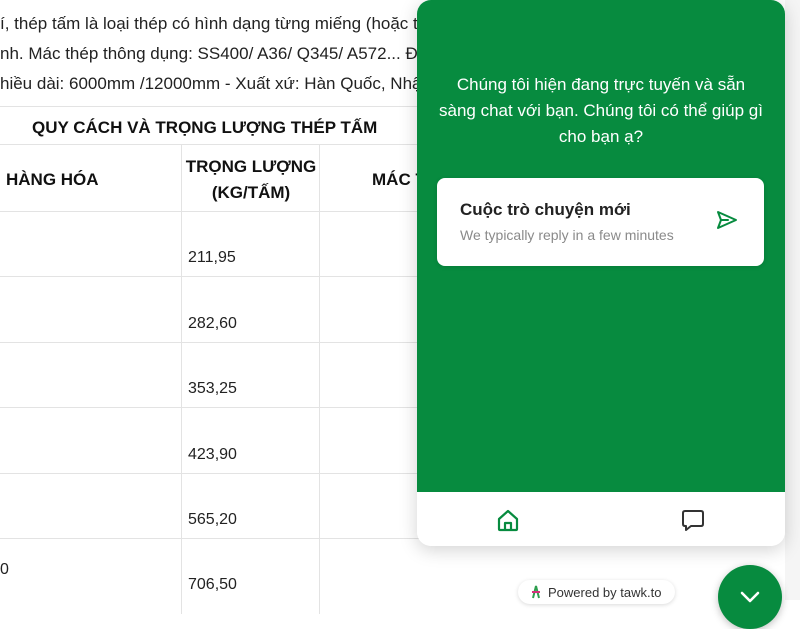  Describe the element at coordinates (251, 166) in the screenshot. I see `column-header-weight-line: TRỌNG LƯỢNG` at that location.